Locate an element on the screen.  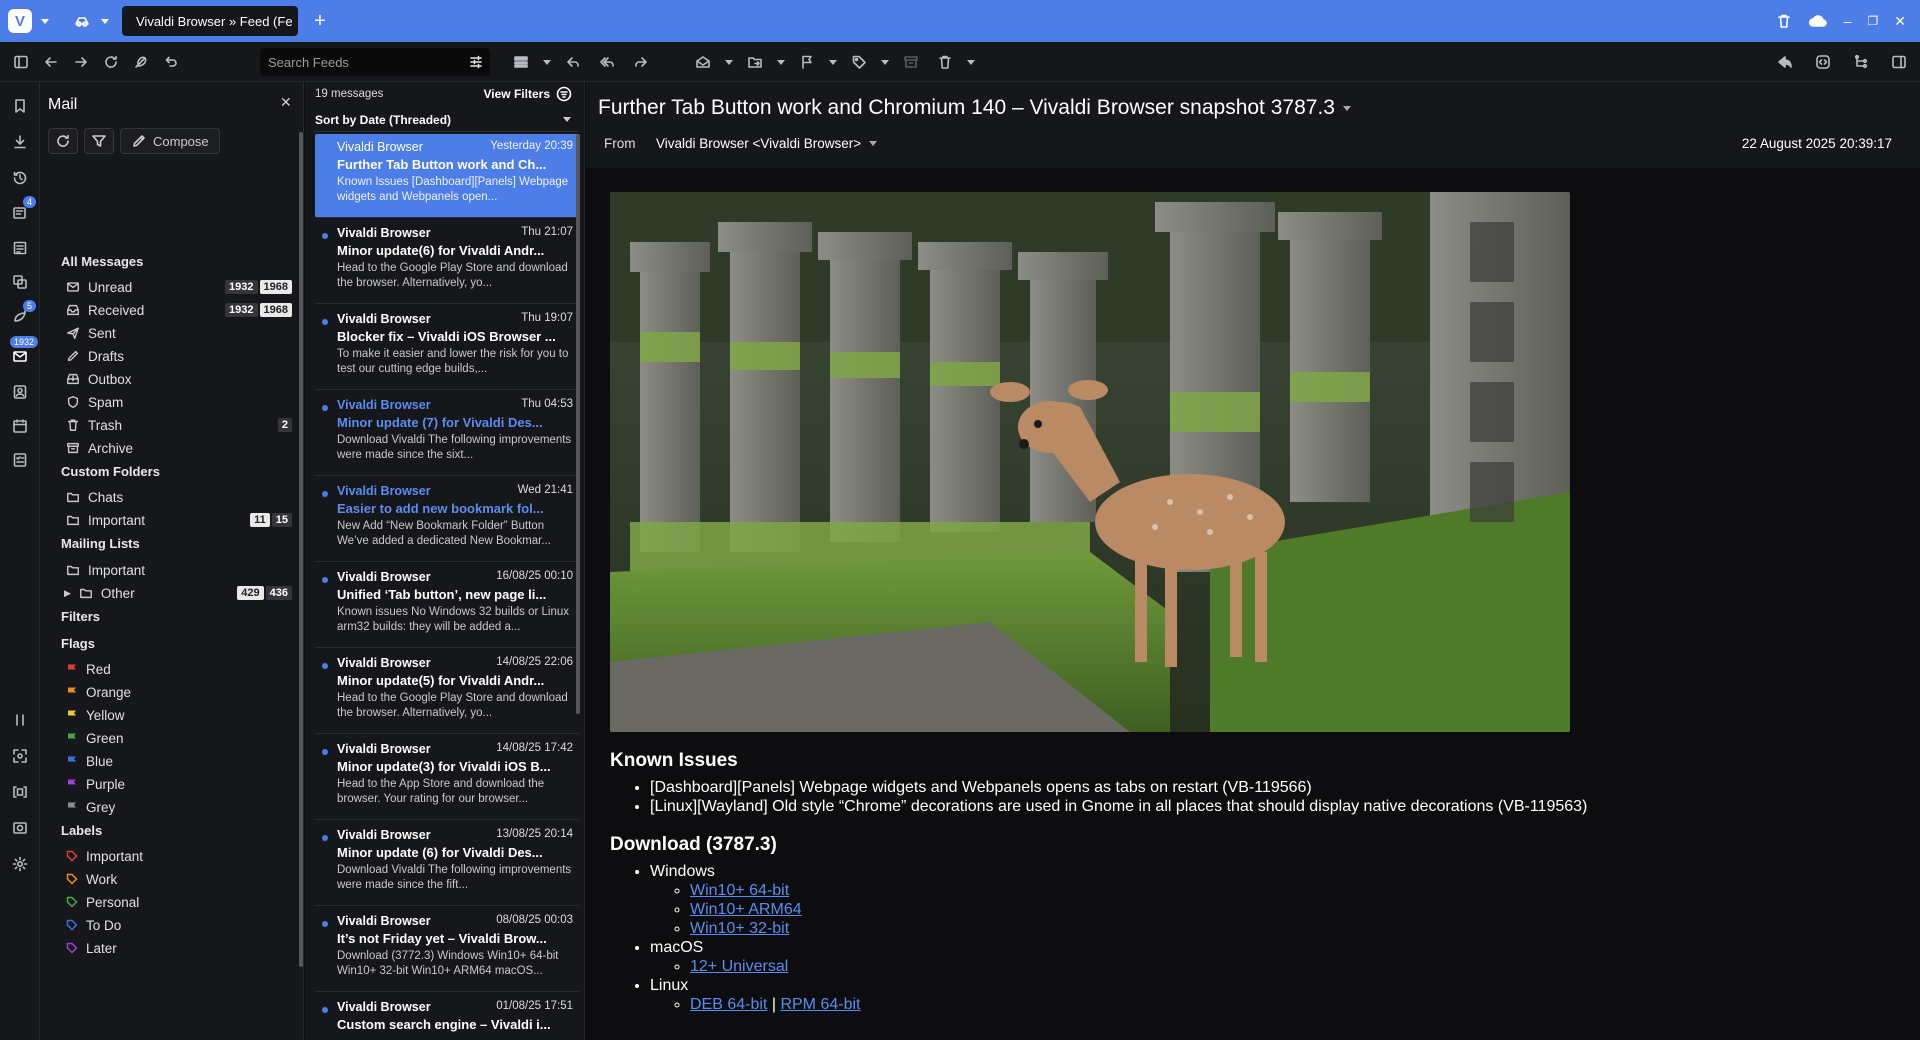
label-todo: To Do is located at coordinates (179, 925).